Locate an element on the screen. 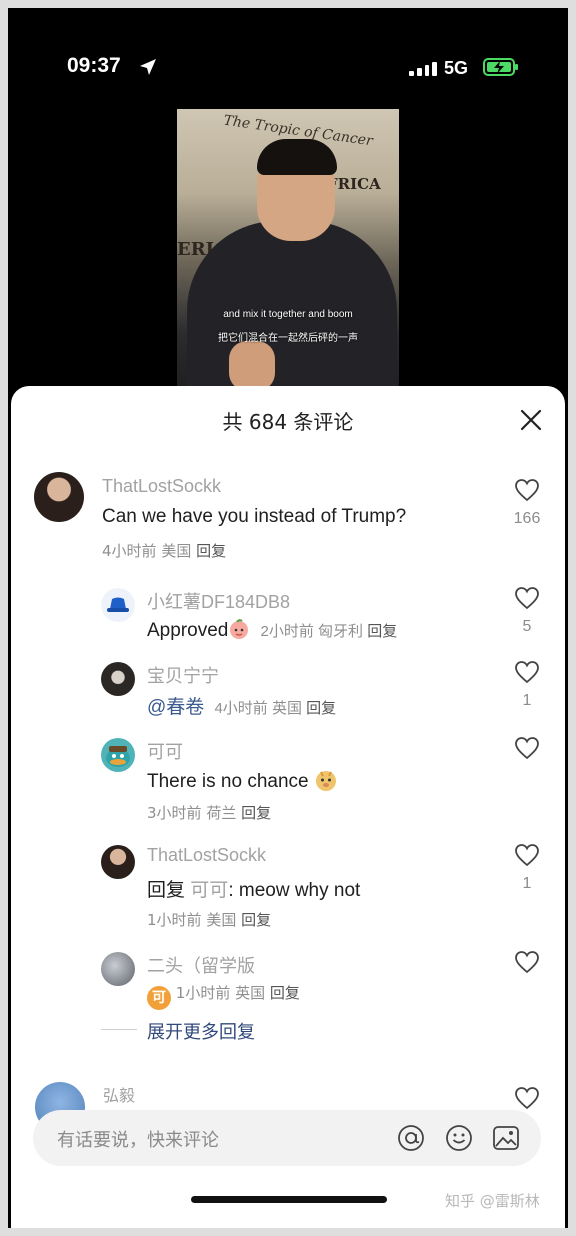 Image resolution: width=576 pixels, height=1236 pixels. comment-text-line: @春卷 4小时前 英国 回复 is located at coordinates (241, 705).